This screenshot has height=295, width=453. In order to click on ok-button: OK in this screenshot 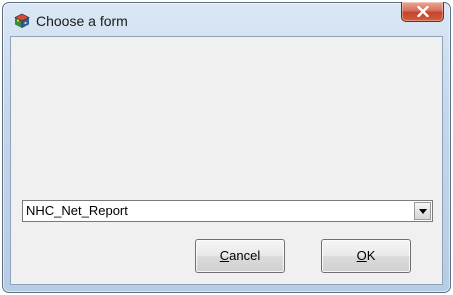, I will do `click(366, 256)`.